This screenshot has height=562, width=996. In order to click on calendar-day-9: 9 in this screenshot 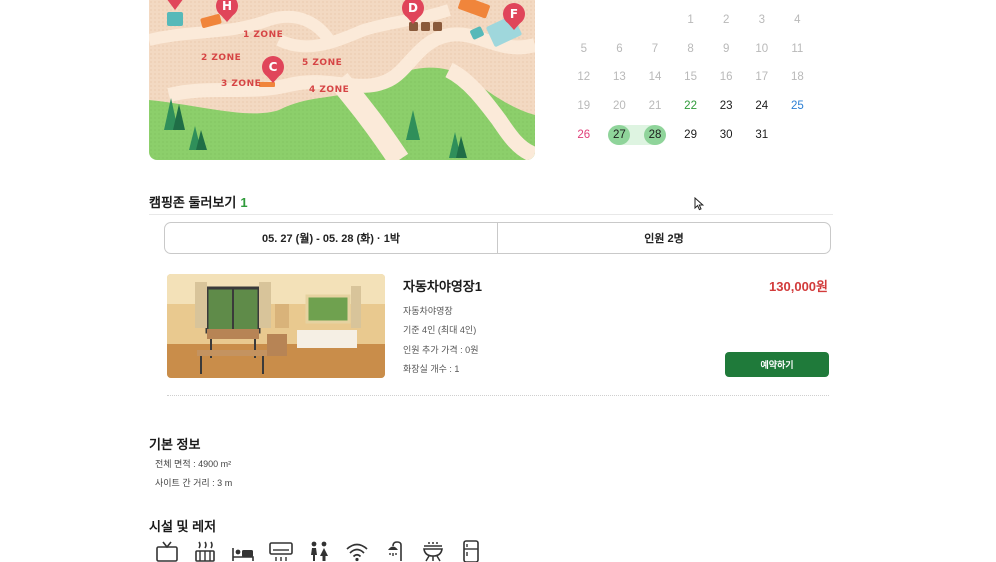, I will do `click(726, 49)`.